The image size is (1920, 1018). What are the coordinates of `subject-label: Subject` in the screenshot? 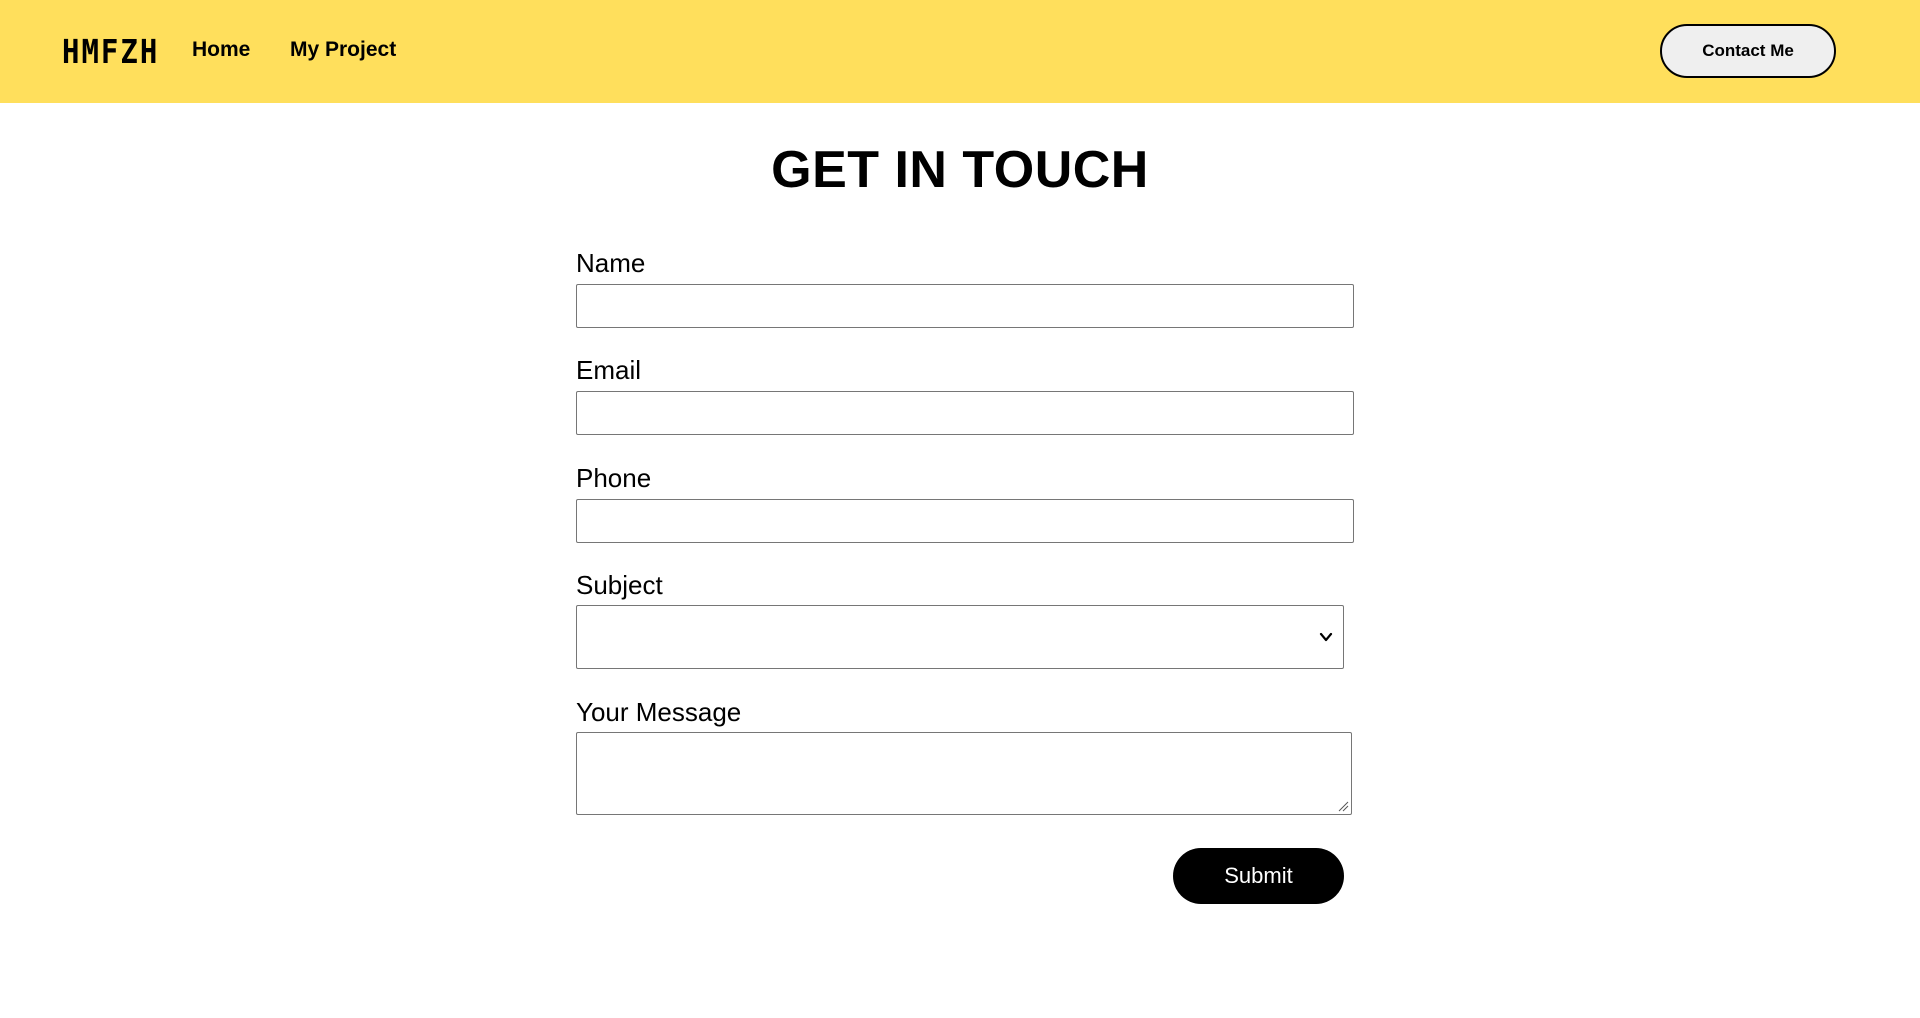 It's located at (619, 585).